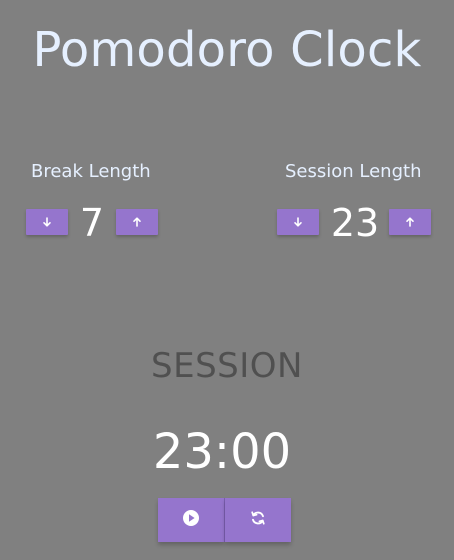  What do you see at coordinates (92, 223) in the screenshot?
I see `break-length-value: 7` at bounding box center [92, 223].